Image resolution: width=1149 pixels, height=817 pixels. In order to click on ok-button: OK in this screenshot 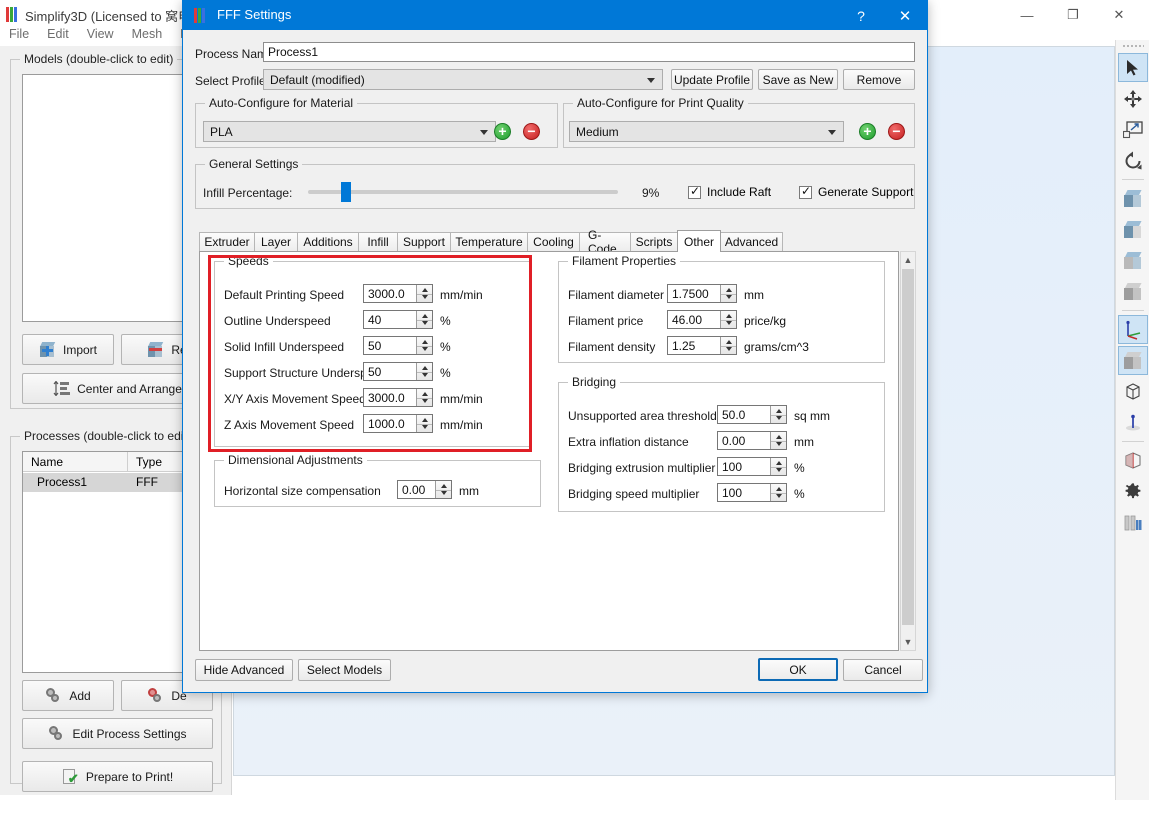, I will do `click(798, 669)`.